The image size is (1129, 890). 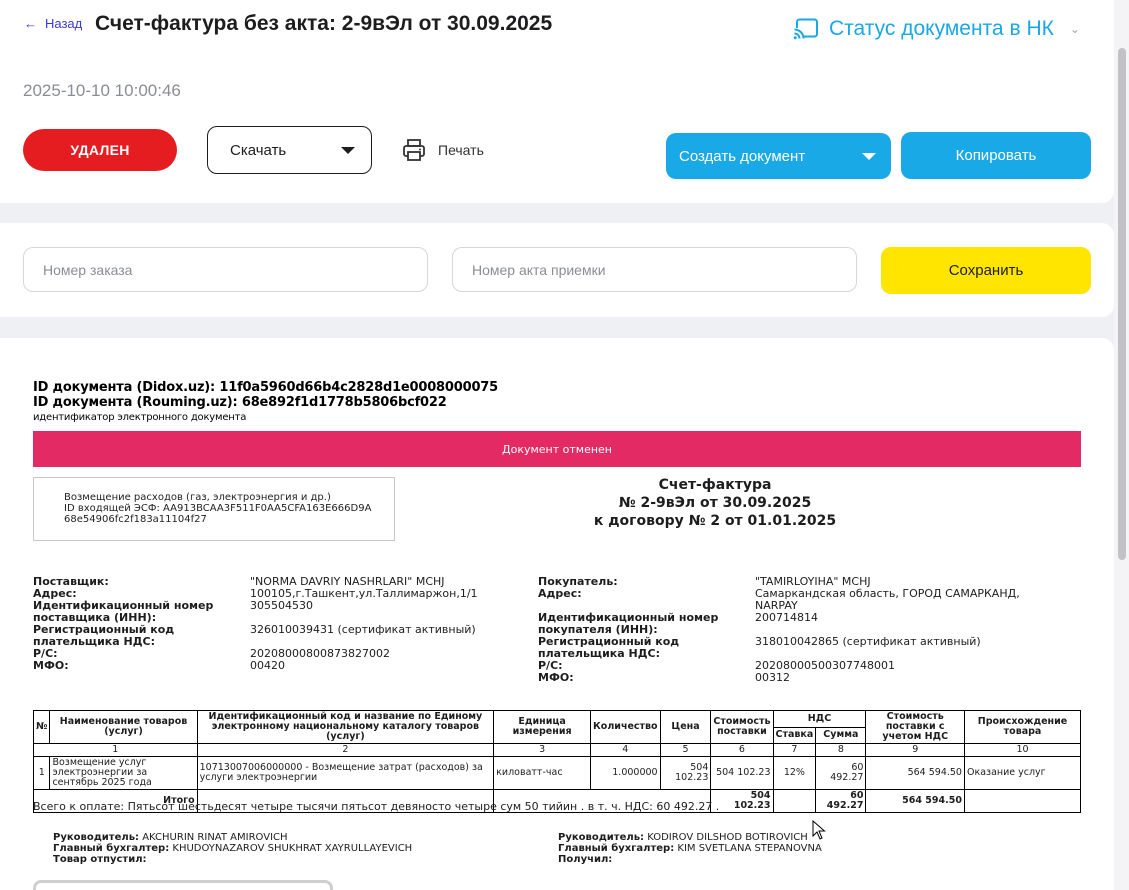 I want to click on create-document-label: Создать документ, so click(x=742, y=156).